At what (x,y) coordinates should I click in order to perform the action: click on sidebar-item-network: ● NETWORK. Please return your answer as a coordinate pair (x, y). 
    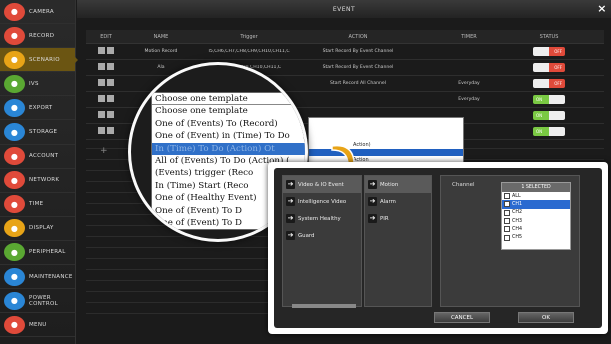
    Looking at the image, I should click on (37, 181).